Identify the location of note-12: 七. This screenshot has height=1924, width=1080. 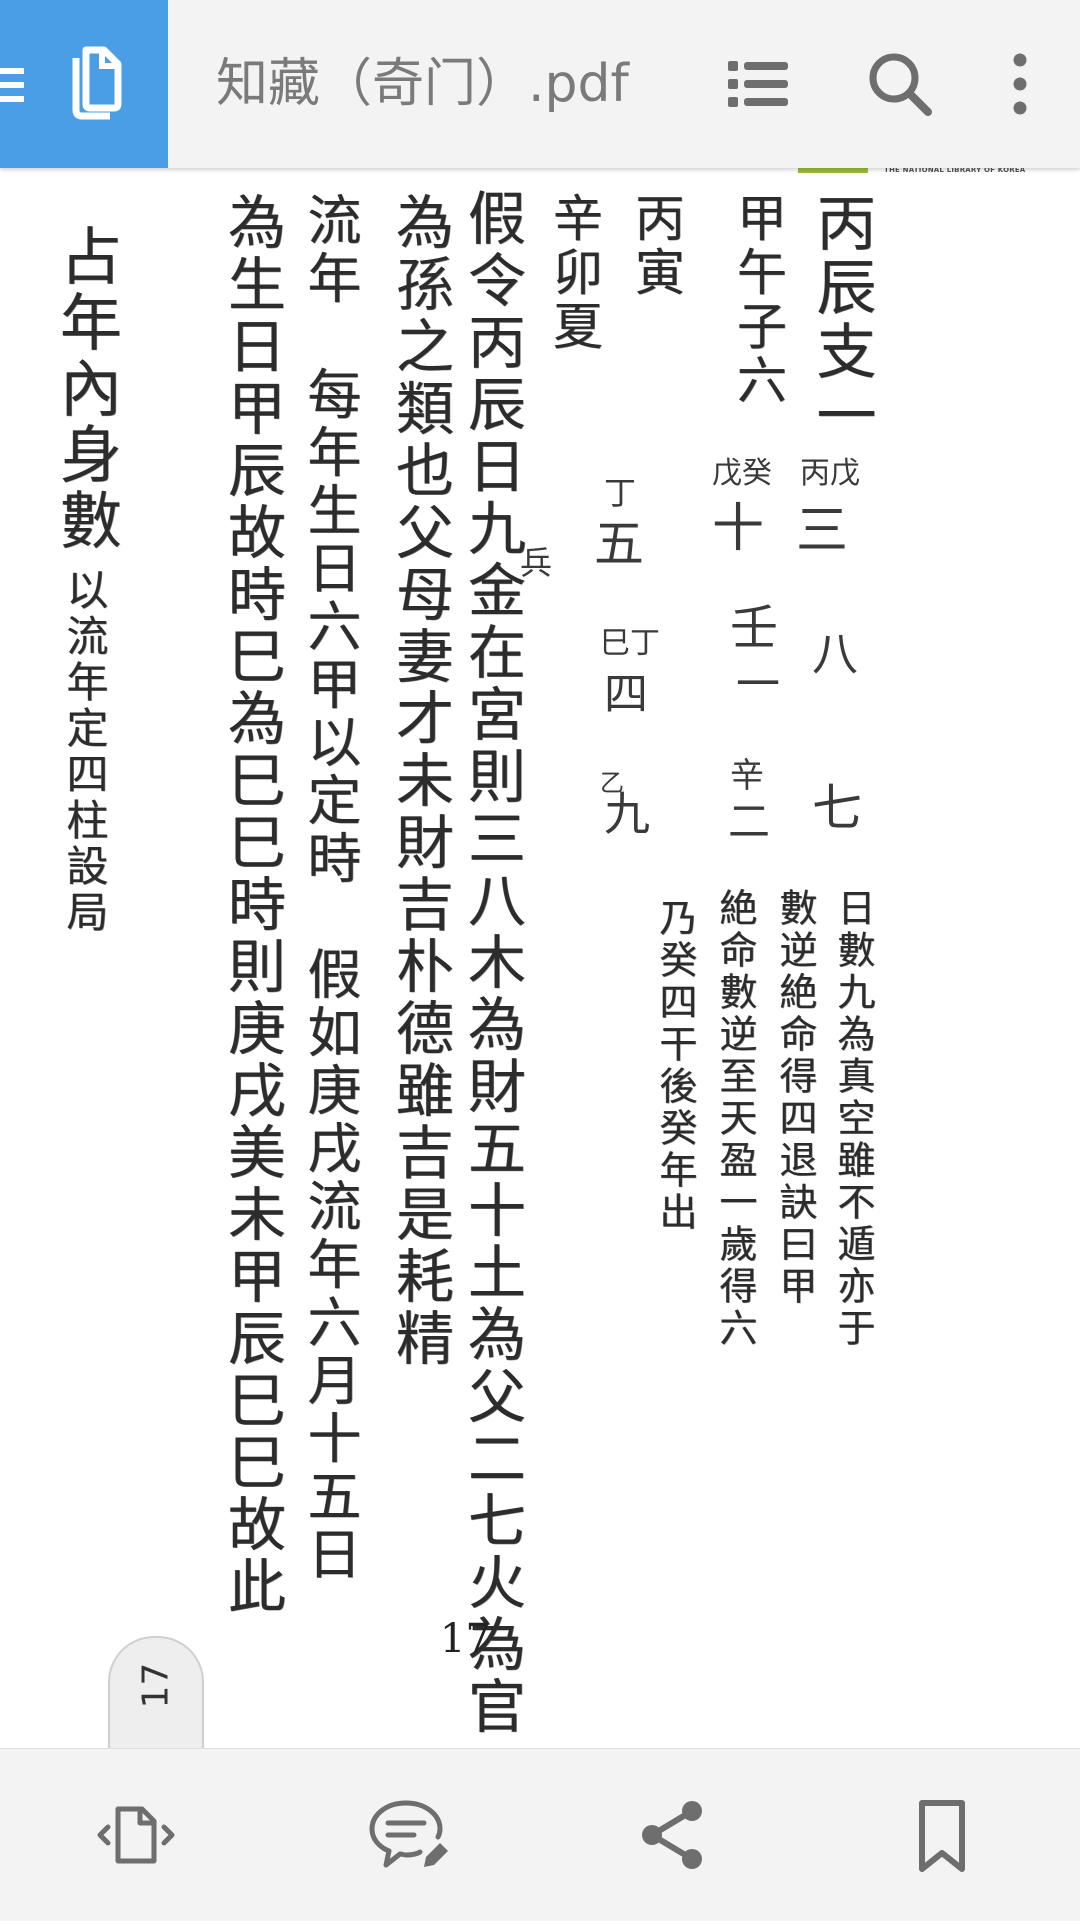
(837, 808).